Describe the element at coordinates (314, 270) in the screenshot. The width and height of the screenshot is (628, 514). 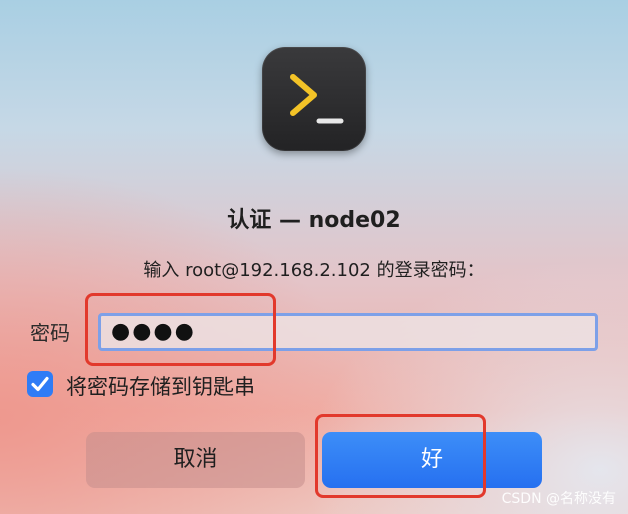
I see `dialog-prompt: 输入 root@192.168.2.102 的登录密码：` at that location.